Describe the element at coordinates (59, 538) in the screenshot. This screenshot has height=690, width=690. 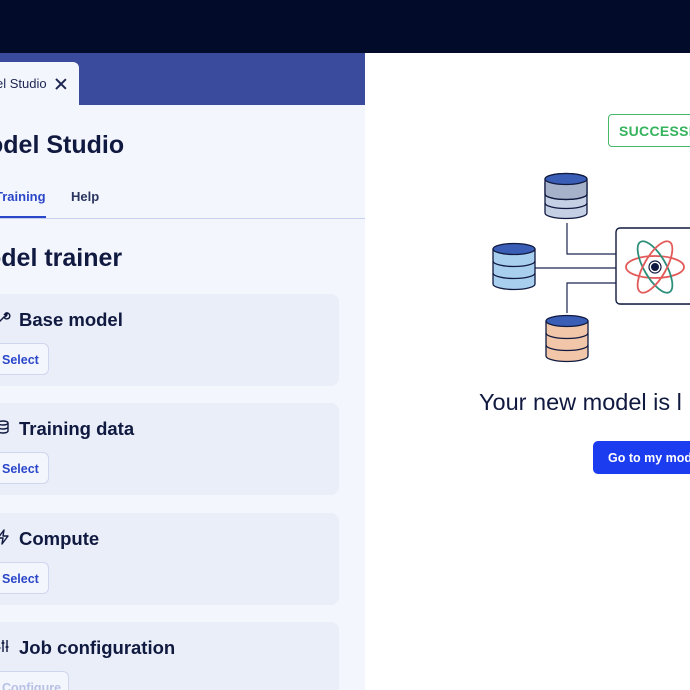
I see `card-title: Compute` at that location.